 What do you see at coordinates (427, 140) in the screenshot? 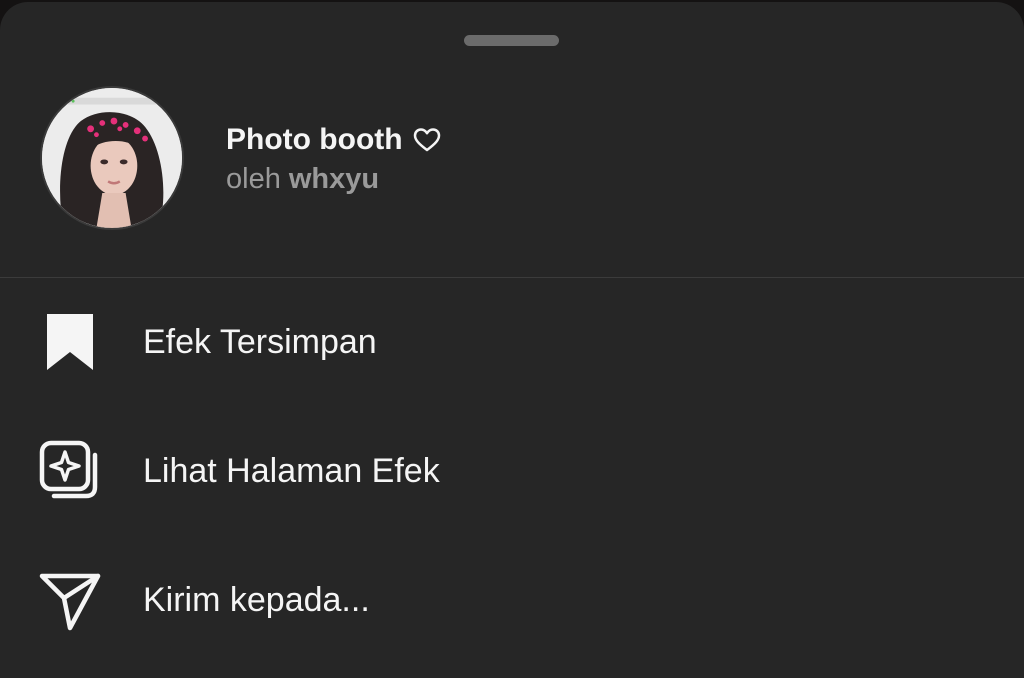
I see `heart-icon` at bounding box center [427, 140].